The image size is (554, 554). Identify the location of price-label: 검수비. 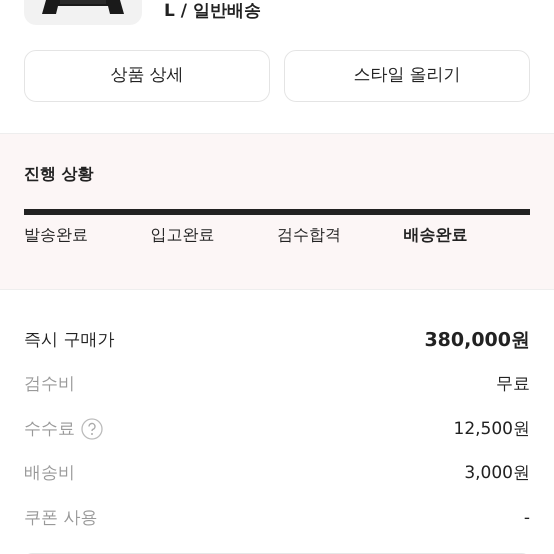
(49, 384).